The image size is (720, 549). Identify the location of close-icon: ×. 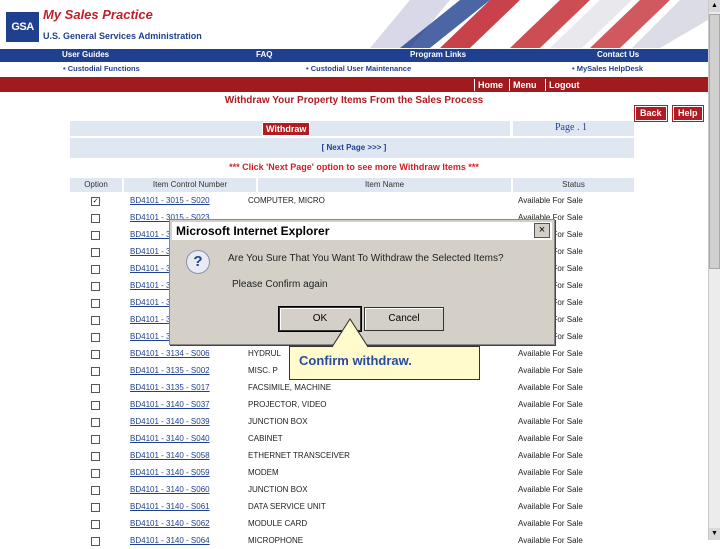
(542, 230).